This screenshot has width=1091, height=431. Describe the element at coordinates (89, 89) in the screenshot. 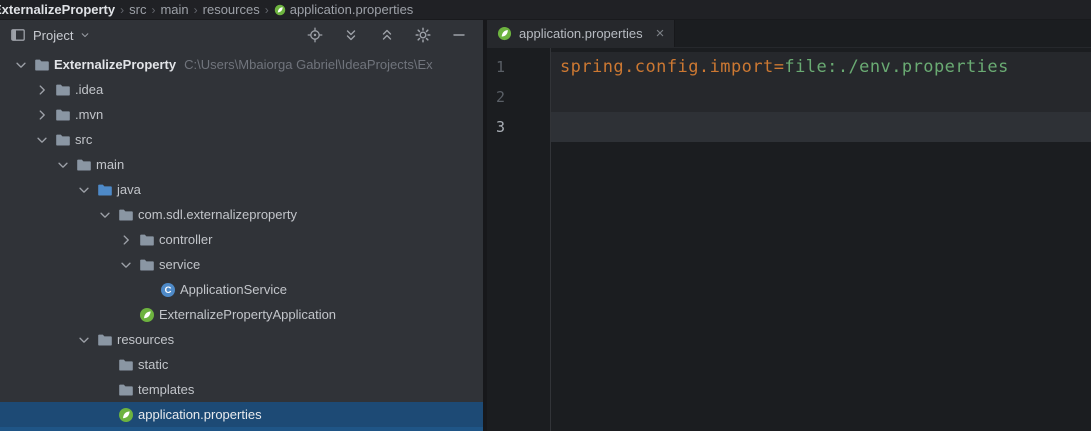

I see `item-label: .idea` at that location.